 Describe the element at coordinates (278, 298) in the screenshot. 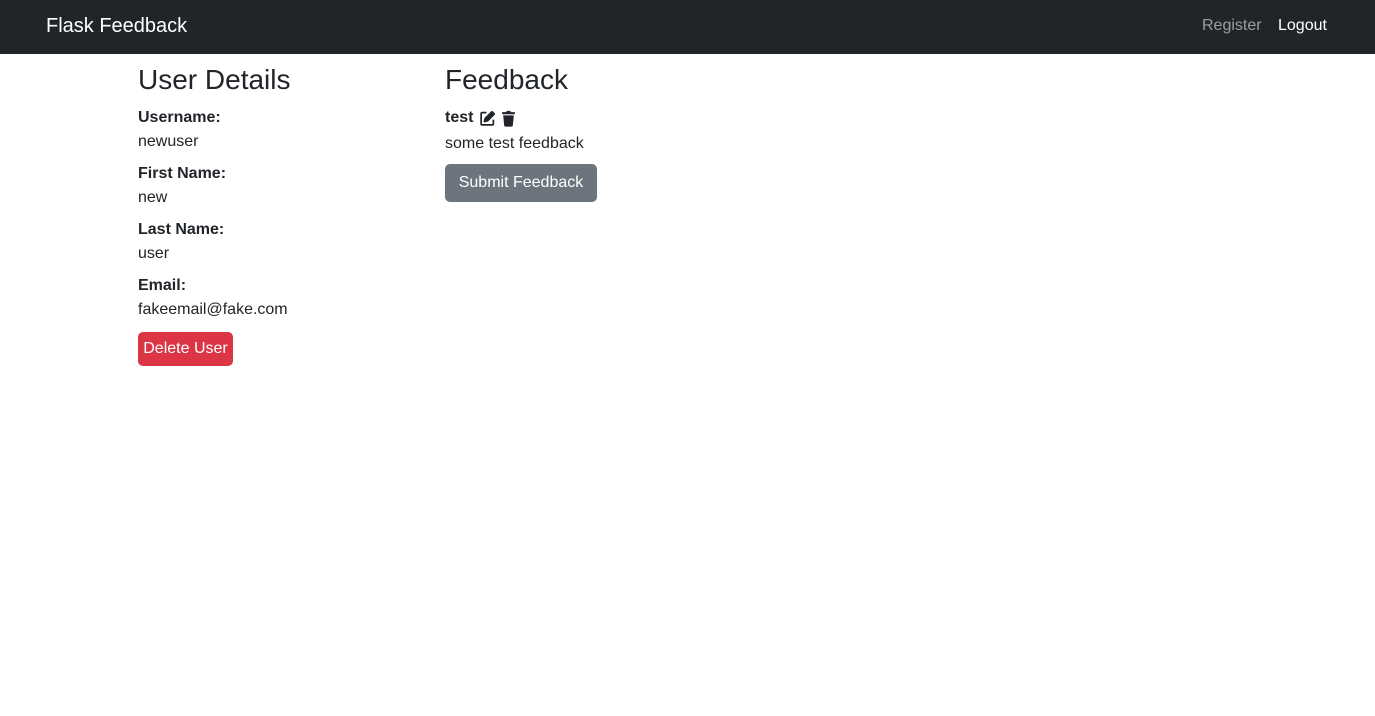

I see `email-field: Email: fakeemail@fake.com` at that location.